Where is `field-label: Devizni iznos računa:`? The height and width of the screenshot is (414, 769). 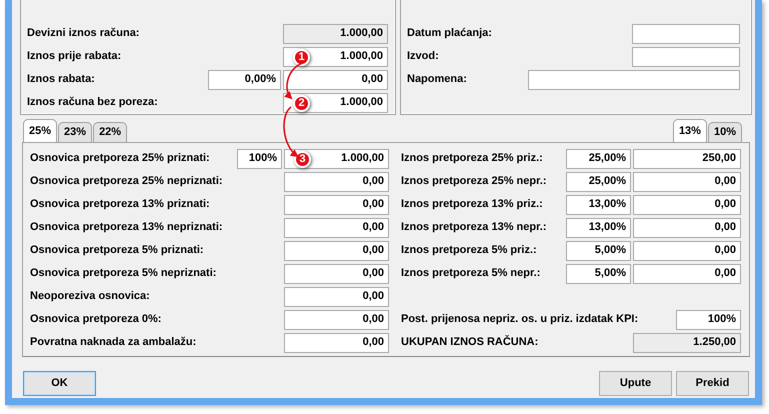 field-label: Devizni iznos računa: is located at coordinates (83, 34).